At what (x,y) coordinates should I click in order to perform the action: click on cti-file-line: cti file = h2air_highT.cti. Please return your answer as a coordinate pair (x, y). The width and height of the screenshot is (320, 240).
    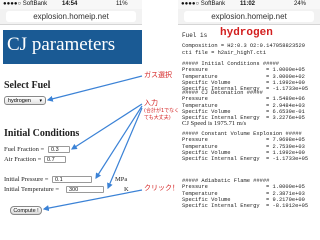
    Looking at the image, I should click on (224, 53).